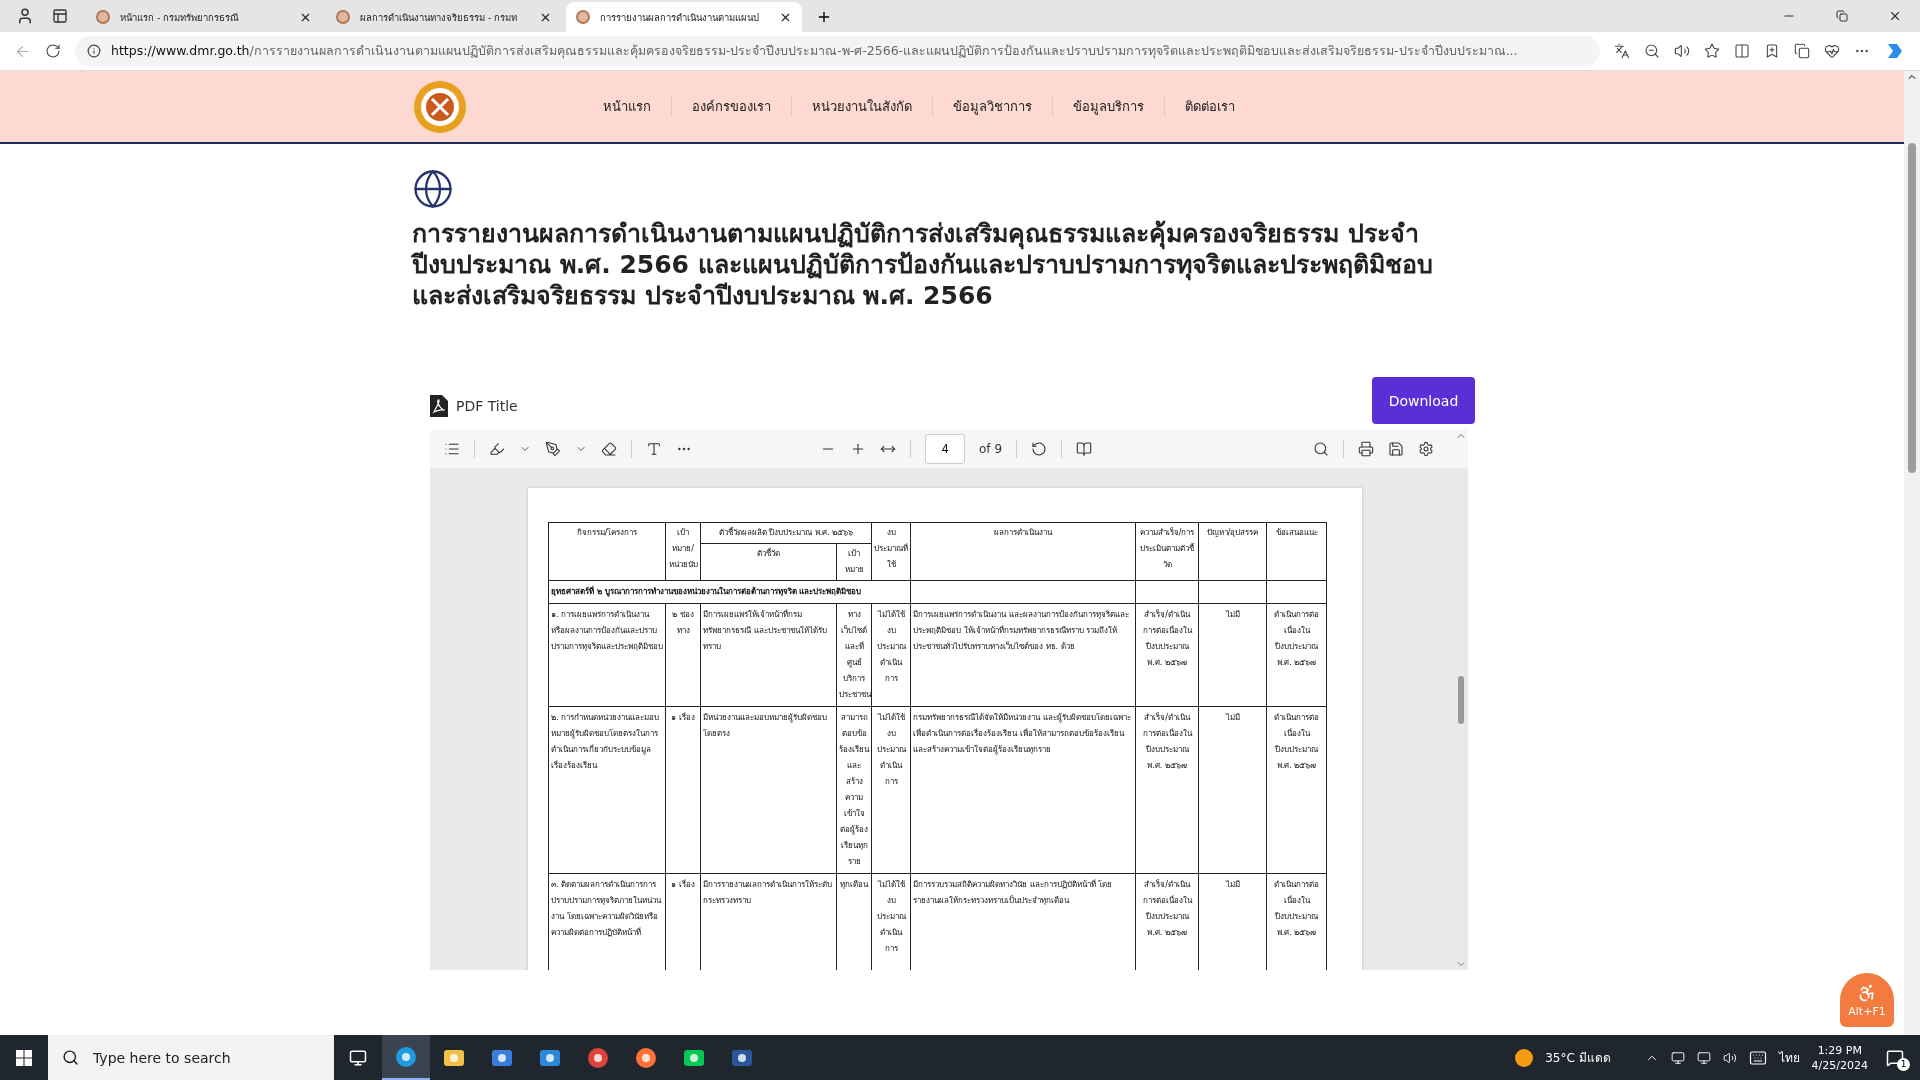  I want to click on save-icon, so click(1396, 449).